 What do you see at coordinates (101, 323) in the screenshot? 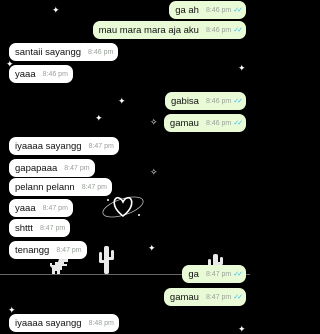
I see `message-time: 8:48 pm` at bounding box center [101, 323].